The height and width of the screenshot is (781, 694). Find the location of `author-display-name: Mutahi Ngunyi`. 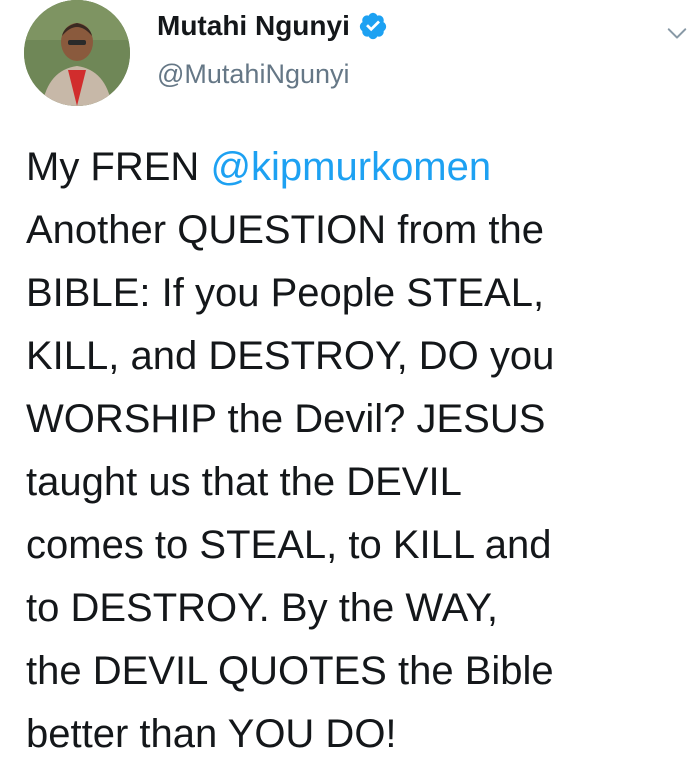

author-display-name: Mutahi Ngunyi is located at coordinates (253, 26).